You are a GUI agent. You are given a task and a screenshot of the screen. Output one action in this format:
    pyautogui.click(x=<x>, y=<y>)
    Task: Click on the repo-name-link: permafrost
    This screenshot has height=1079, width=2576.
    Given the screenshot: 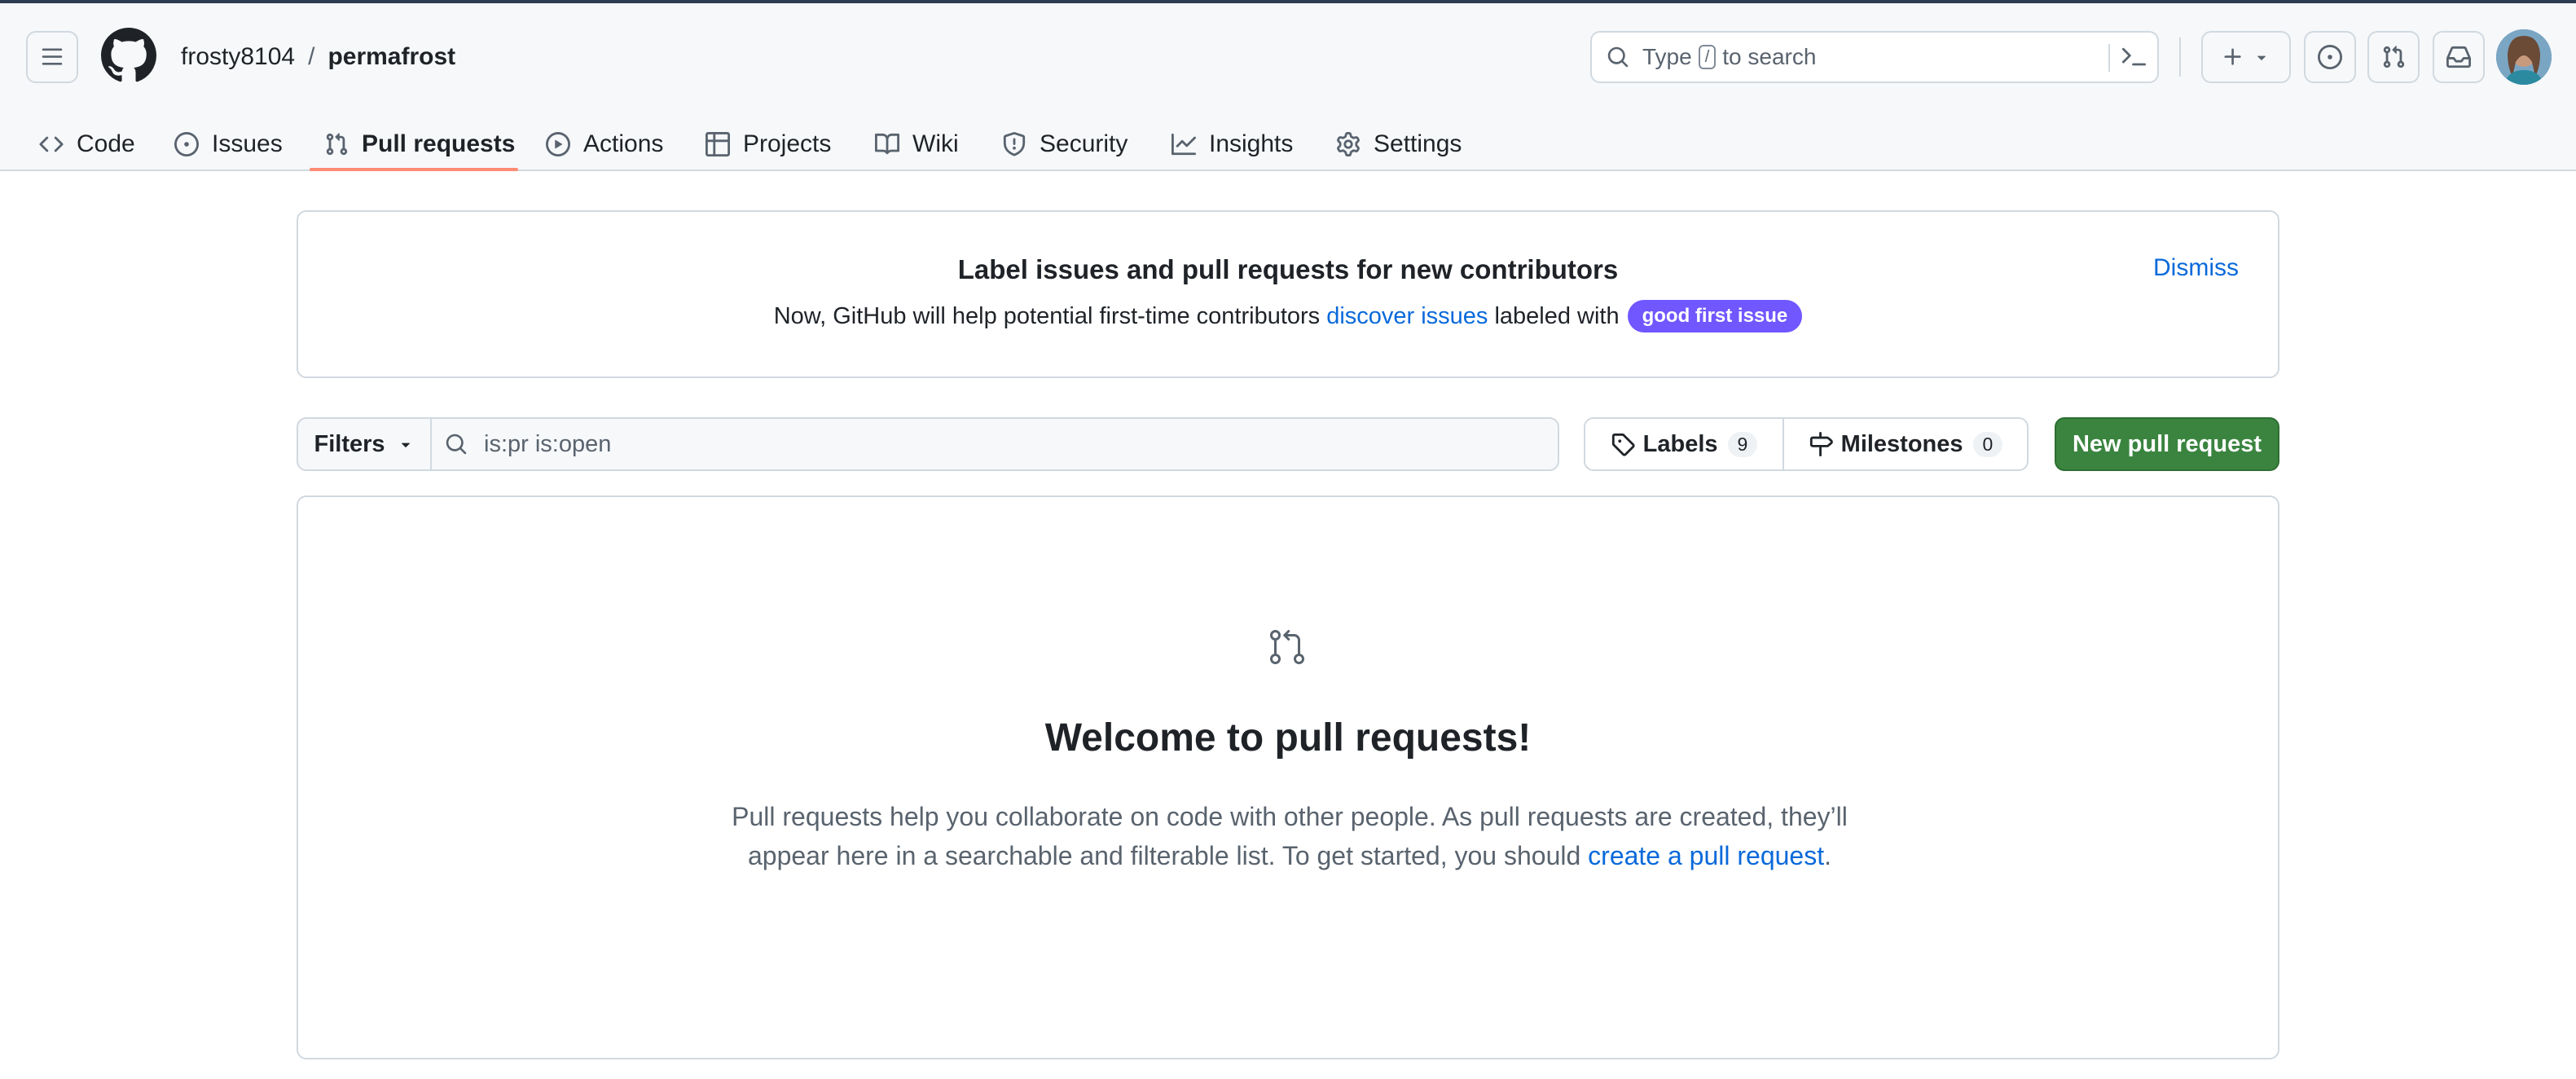 What is the action you would take?
    pyautogui.click(x=391, y=57)
    